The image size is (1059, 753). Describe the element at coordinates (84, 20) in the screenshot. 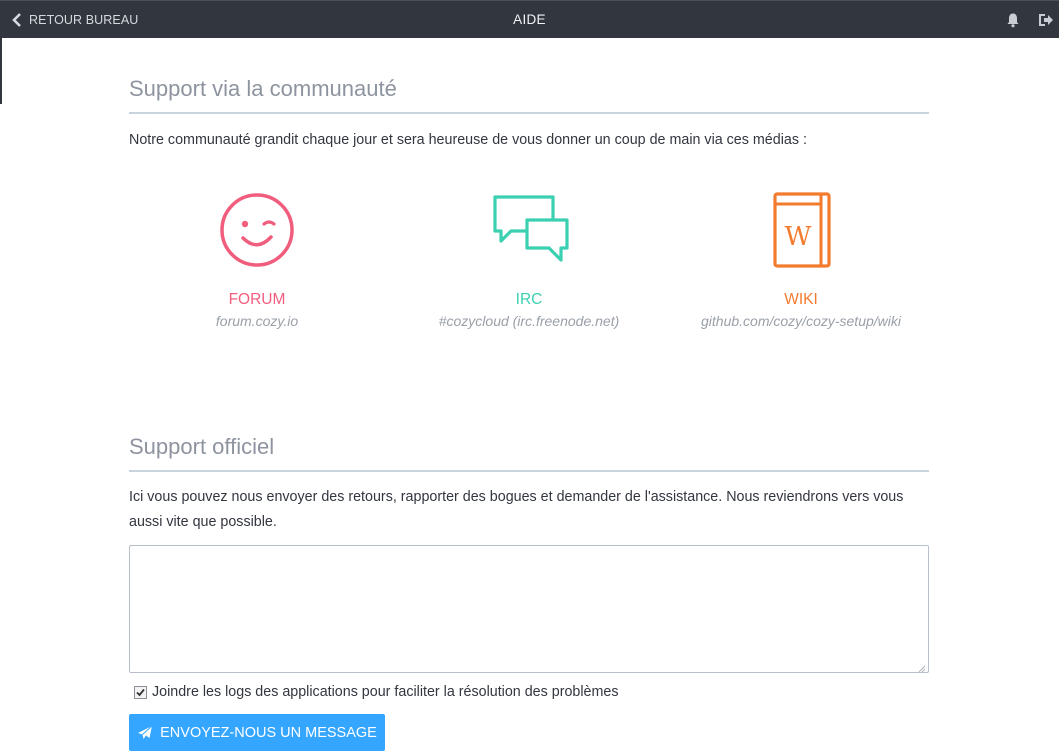

I see `back-to-desktop-label: RETOUR BUREAU` at that location.